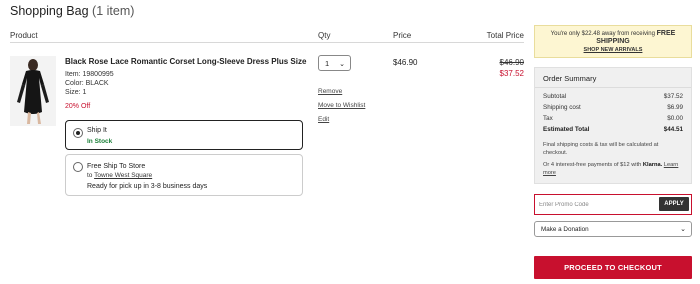 This screenshot has width=700, height=284. Describe the element at coordinates (673, 129) in the screenshot. I see `estimated-total-value: $44.51` at that location.